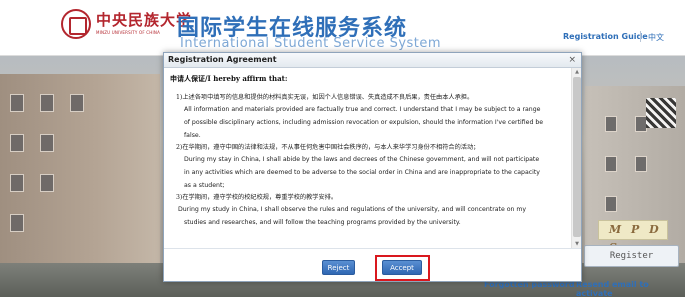 Image resolution: width=685 pixels, height=297 pixels. I want to click on resend-activation-link: Resend email to activate, so click(630, 288).